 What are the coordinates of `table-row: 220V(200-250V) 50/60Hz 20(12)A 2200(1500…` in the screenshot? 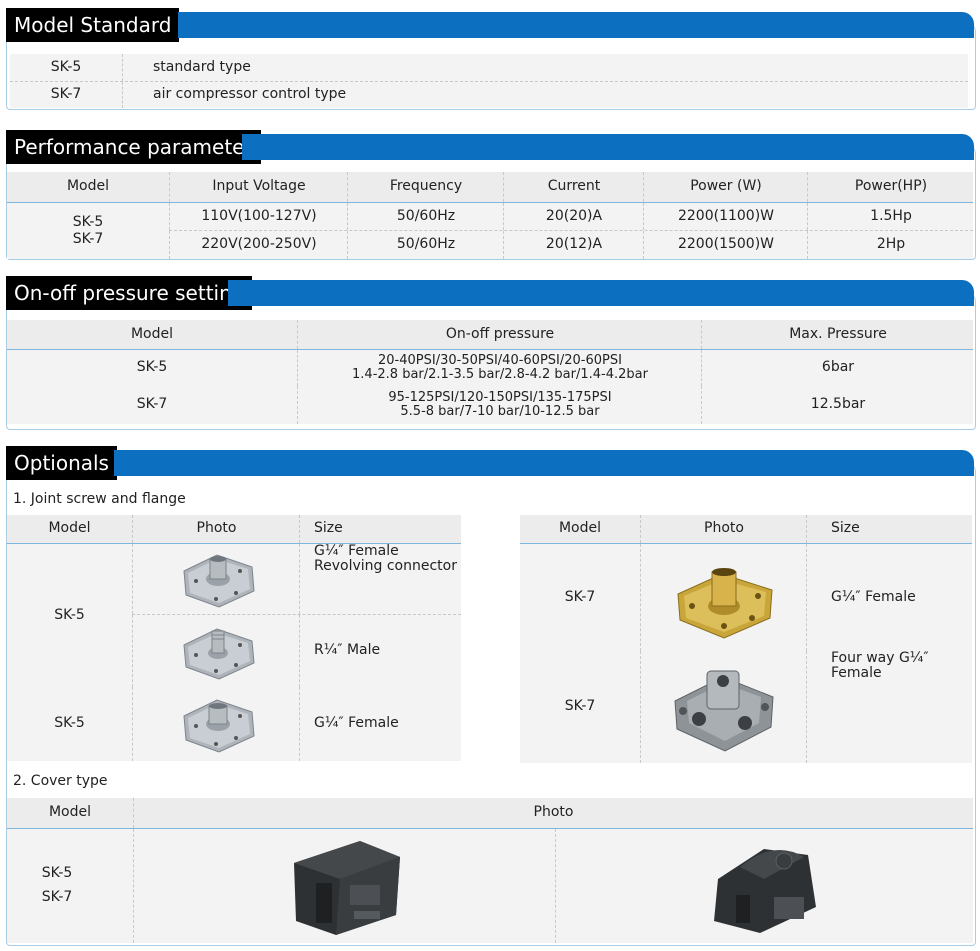 It's located at (571, 245).